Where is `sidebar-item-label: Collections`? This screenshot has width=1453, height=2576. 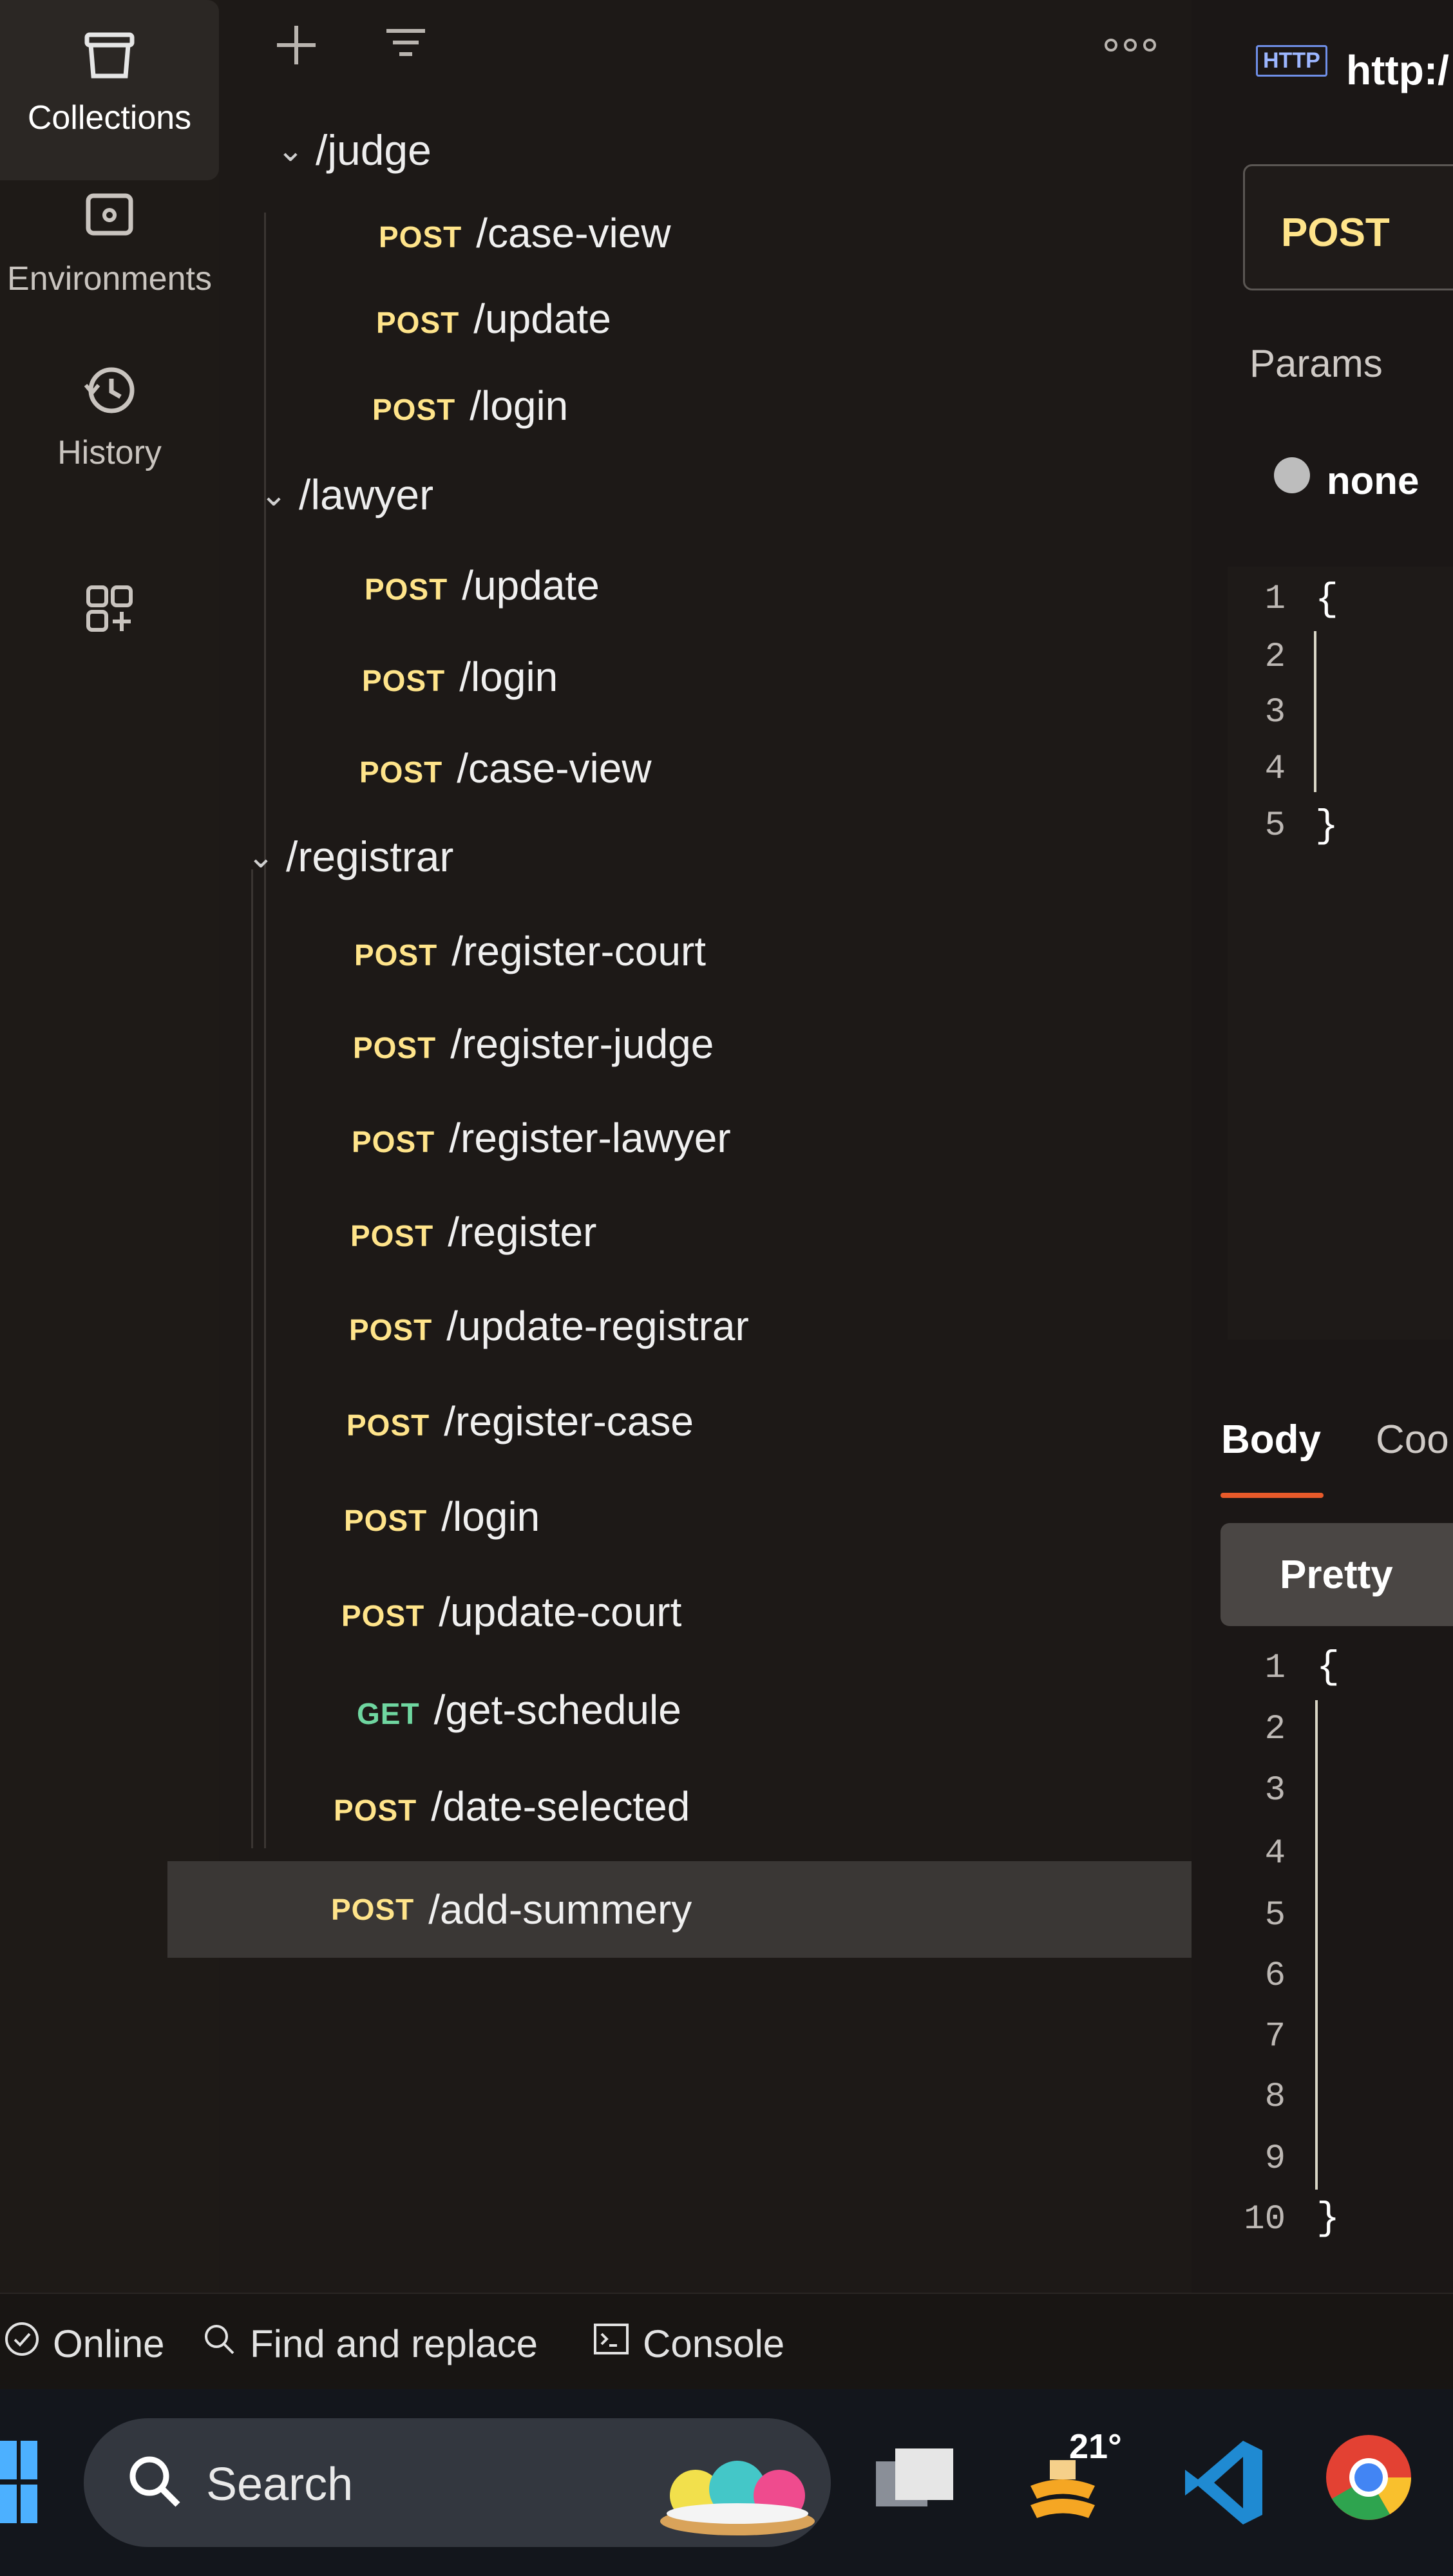
sidebar-item-label: Collections is located at coordinates (109, 118).